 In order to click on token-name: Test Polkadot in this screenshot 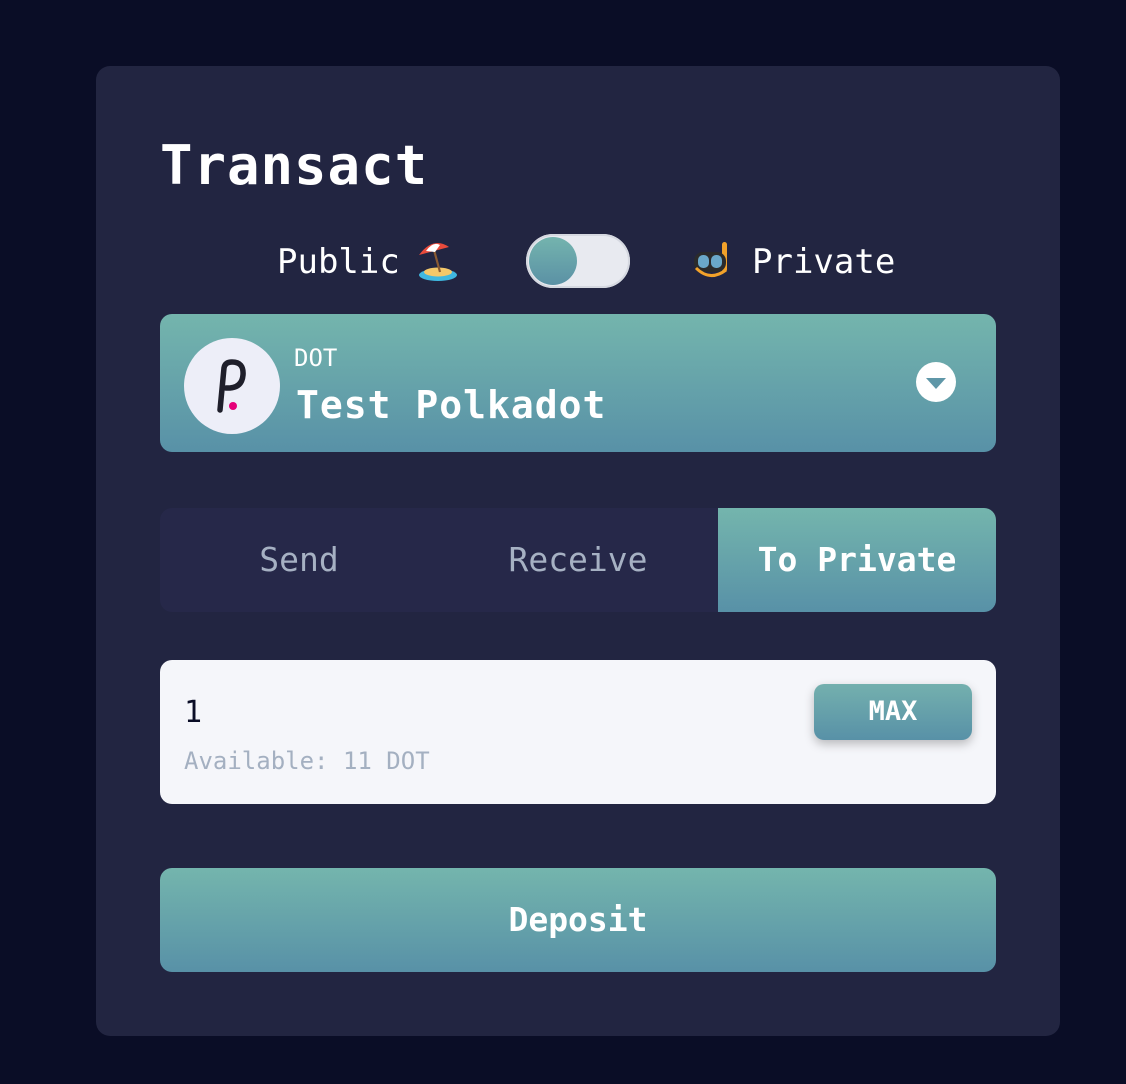, I will do `click(451, 405)`.